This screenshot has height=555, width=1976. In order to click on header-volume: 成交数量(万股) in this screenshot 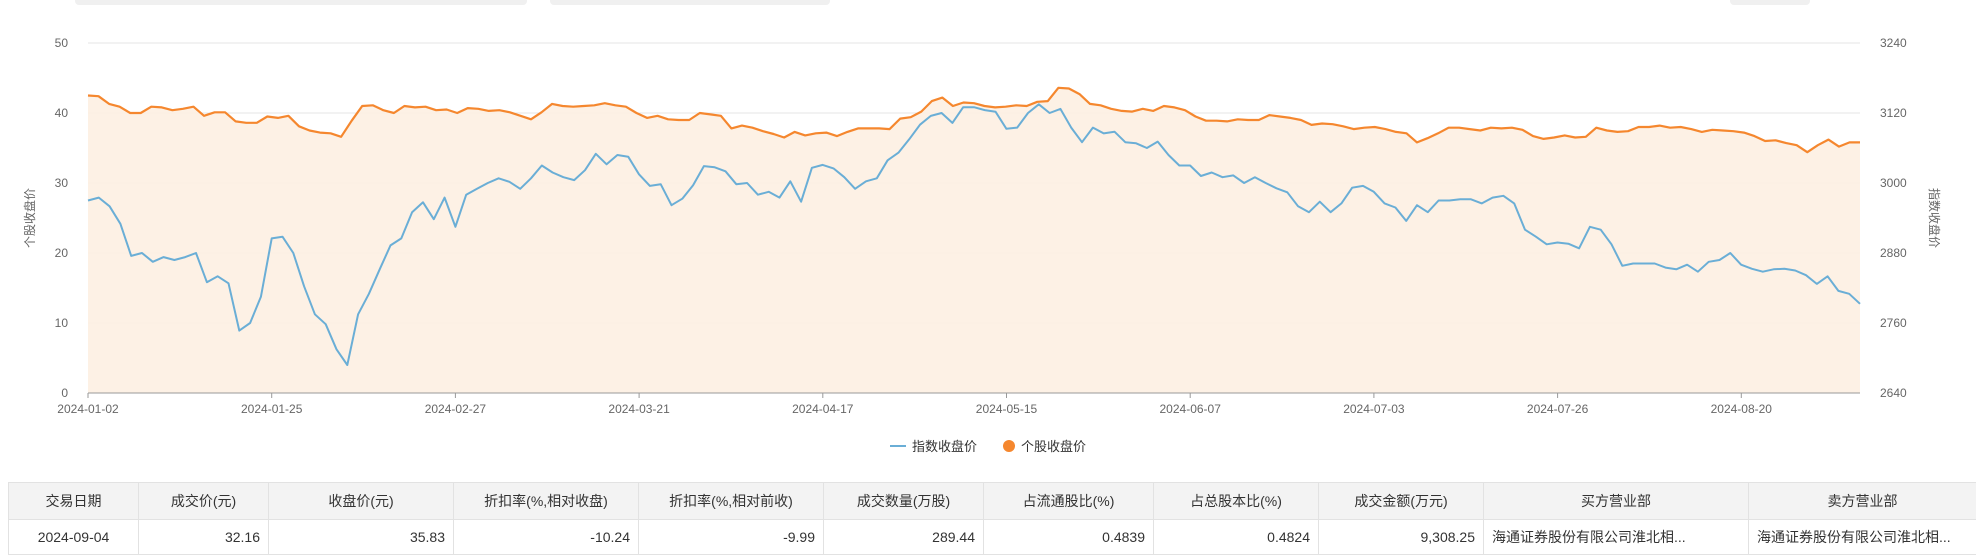, I will do `click(903, 501)`.